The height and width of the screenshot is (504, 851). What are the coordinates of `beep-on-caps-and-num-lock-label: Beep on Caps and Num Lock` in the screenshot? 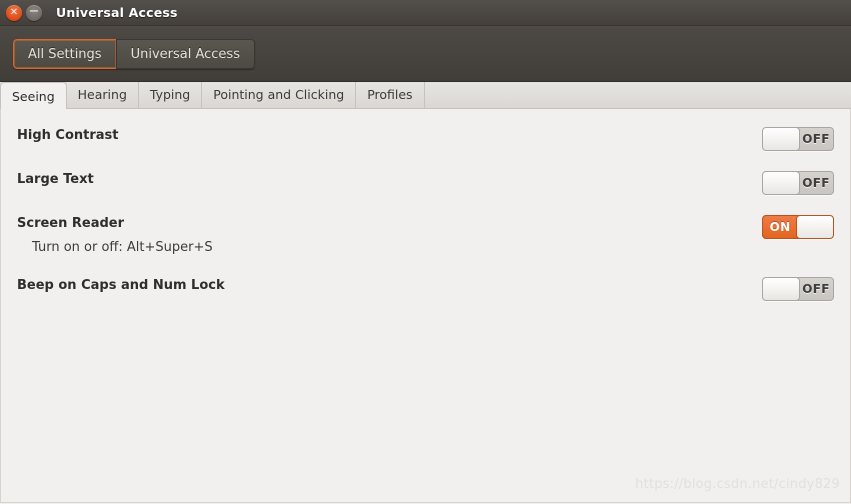 It's located at (121, 285).